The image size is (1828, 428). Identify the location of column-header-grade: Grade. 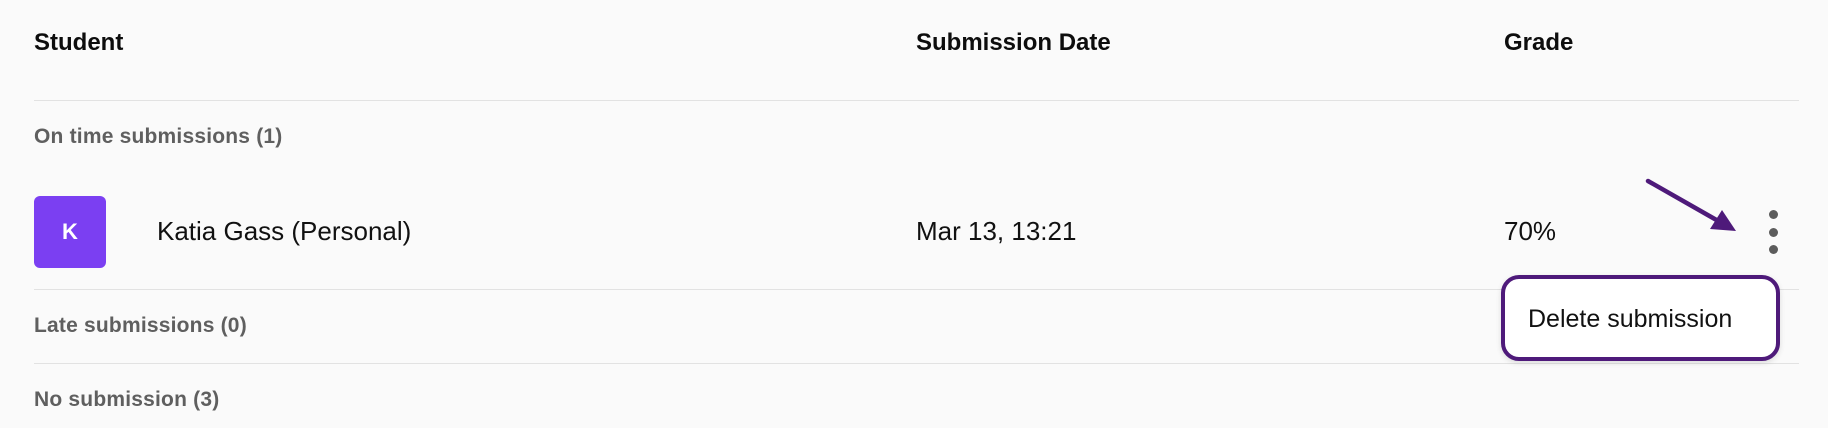
(1539, 42).